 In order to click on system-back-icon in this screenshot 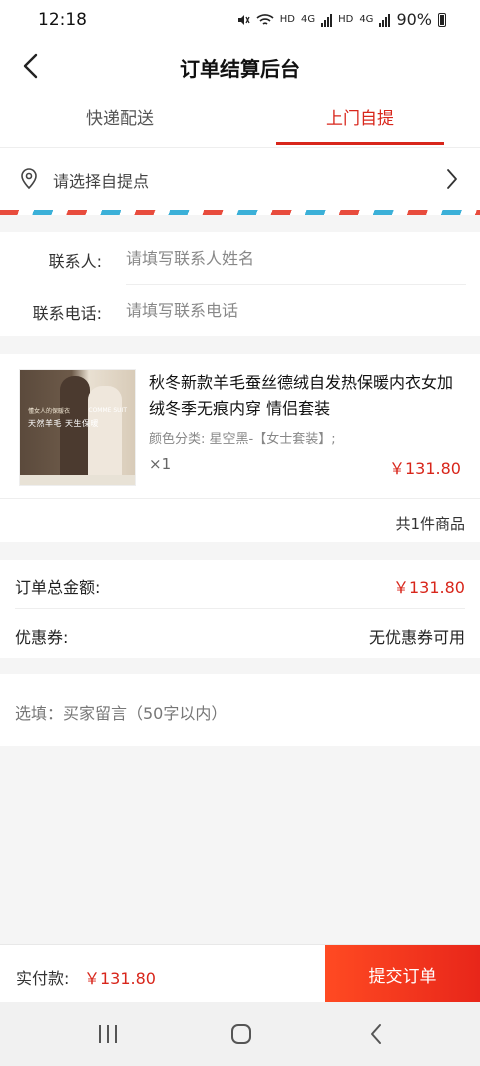, I will do `click(376, 1034)`.